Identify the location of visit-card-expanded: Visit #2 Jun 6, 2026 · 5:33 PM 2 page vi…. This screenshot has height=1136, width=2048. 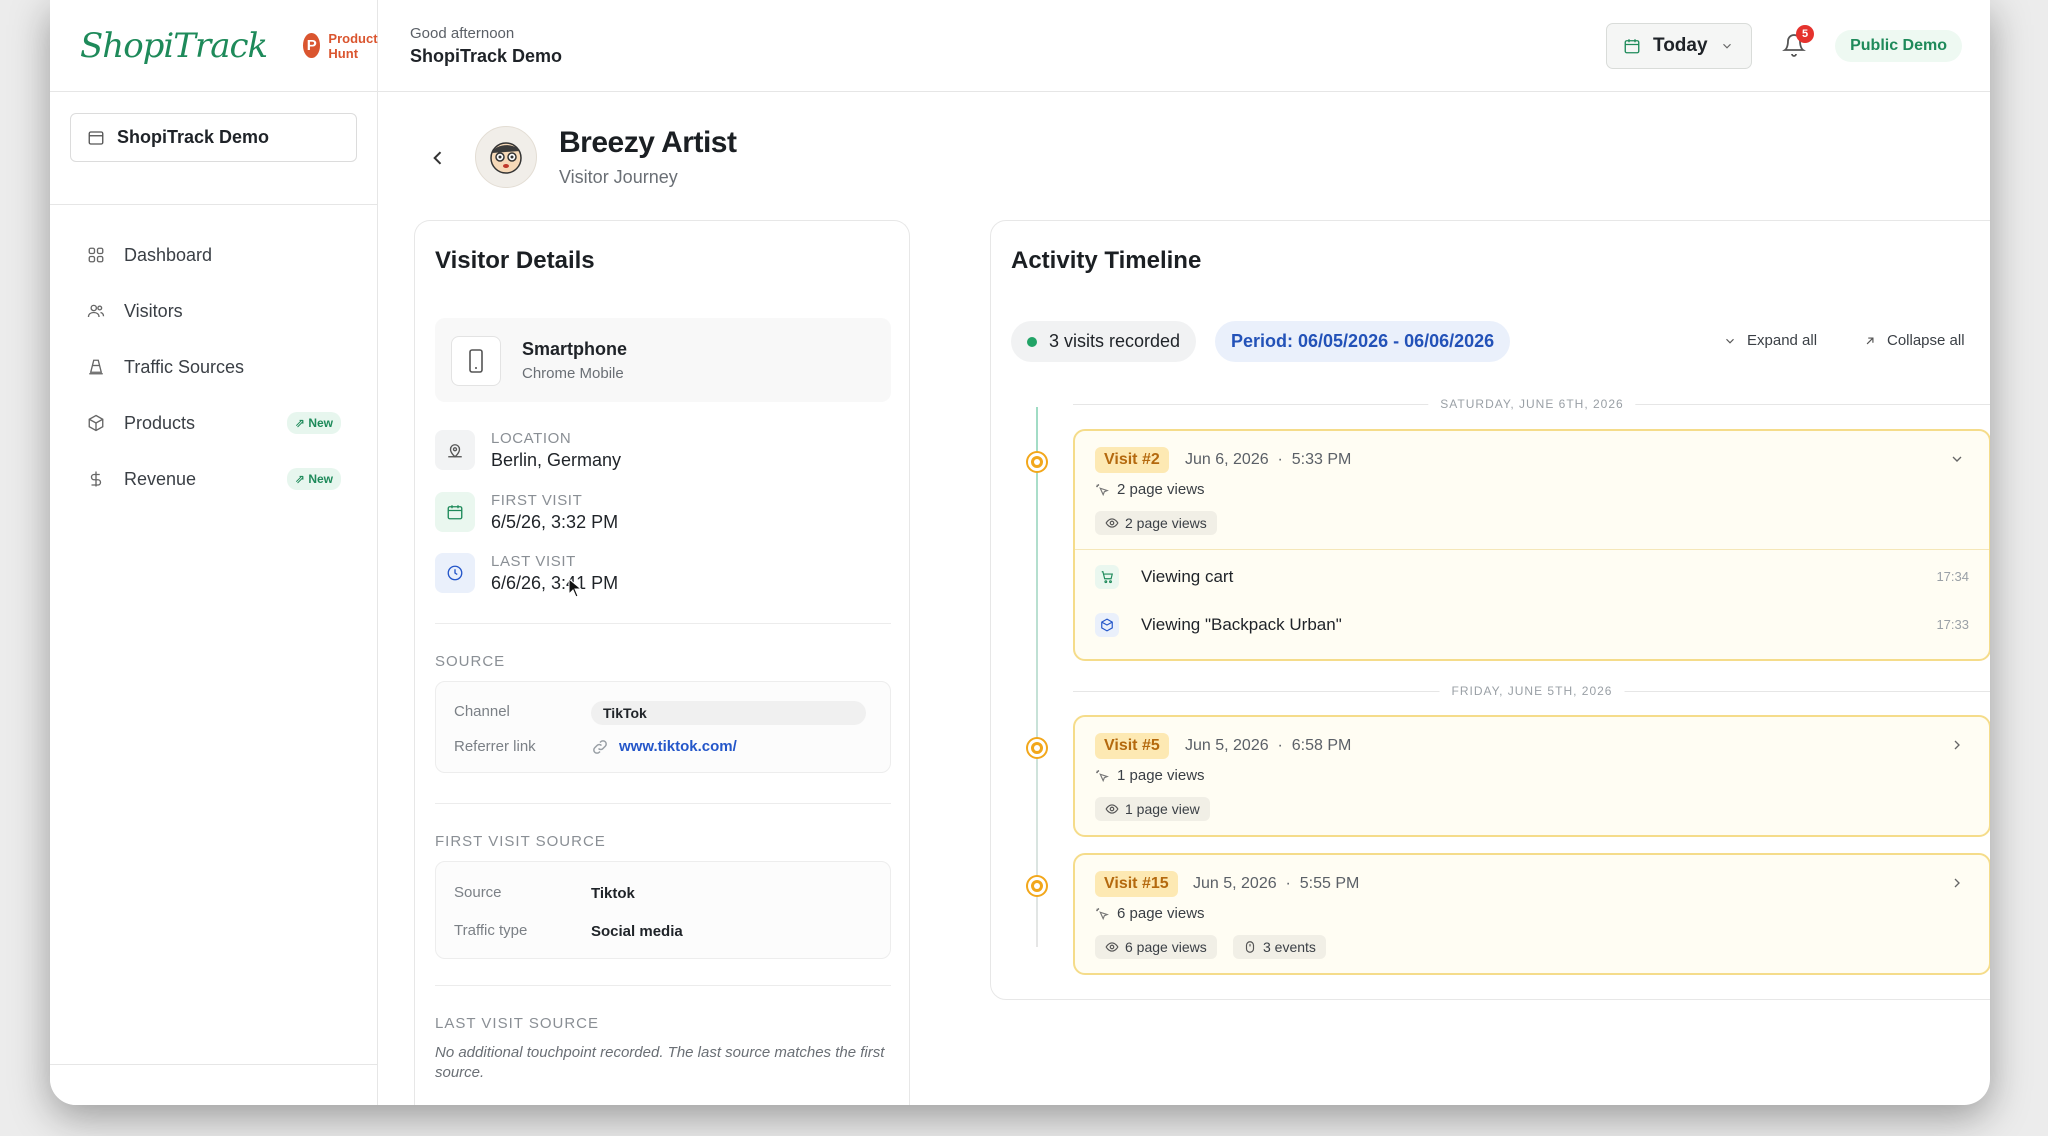
(1531, 545).